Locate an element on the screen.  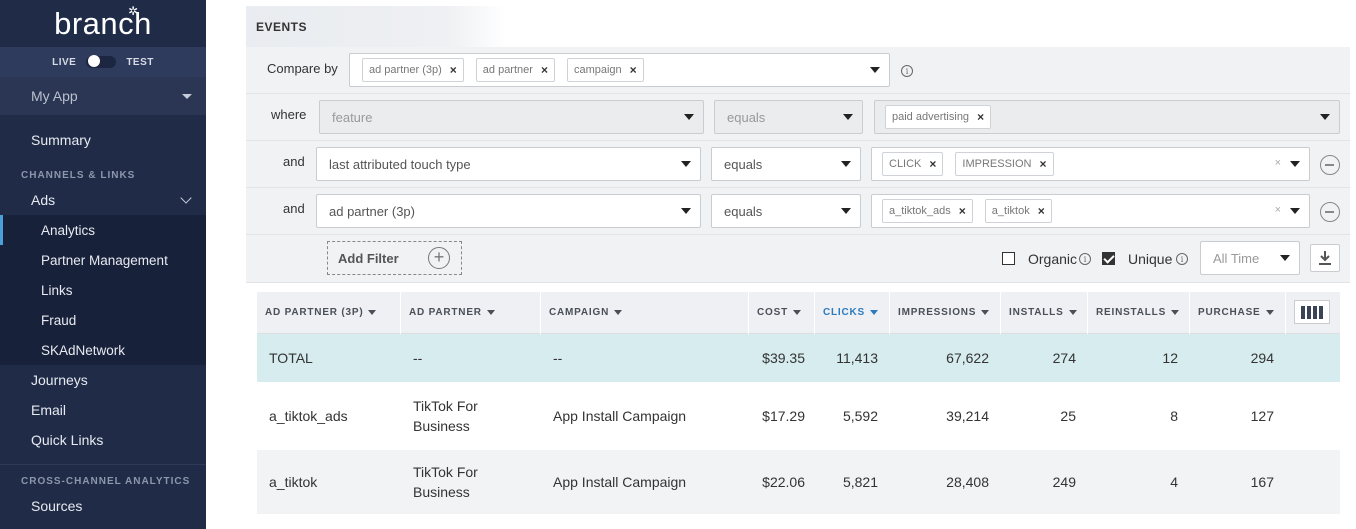
nav-ads: Ads is located at coordinates (103, 200).